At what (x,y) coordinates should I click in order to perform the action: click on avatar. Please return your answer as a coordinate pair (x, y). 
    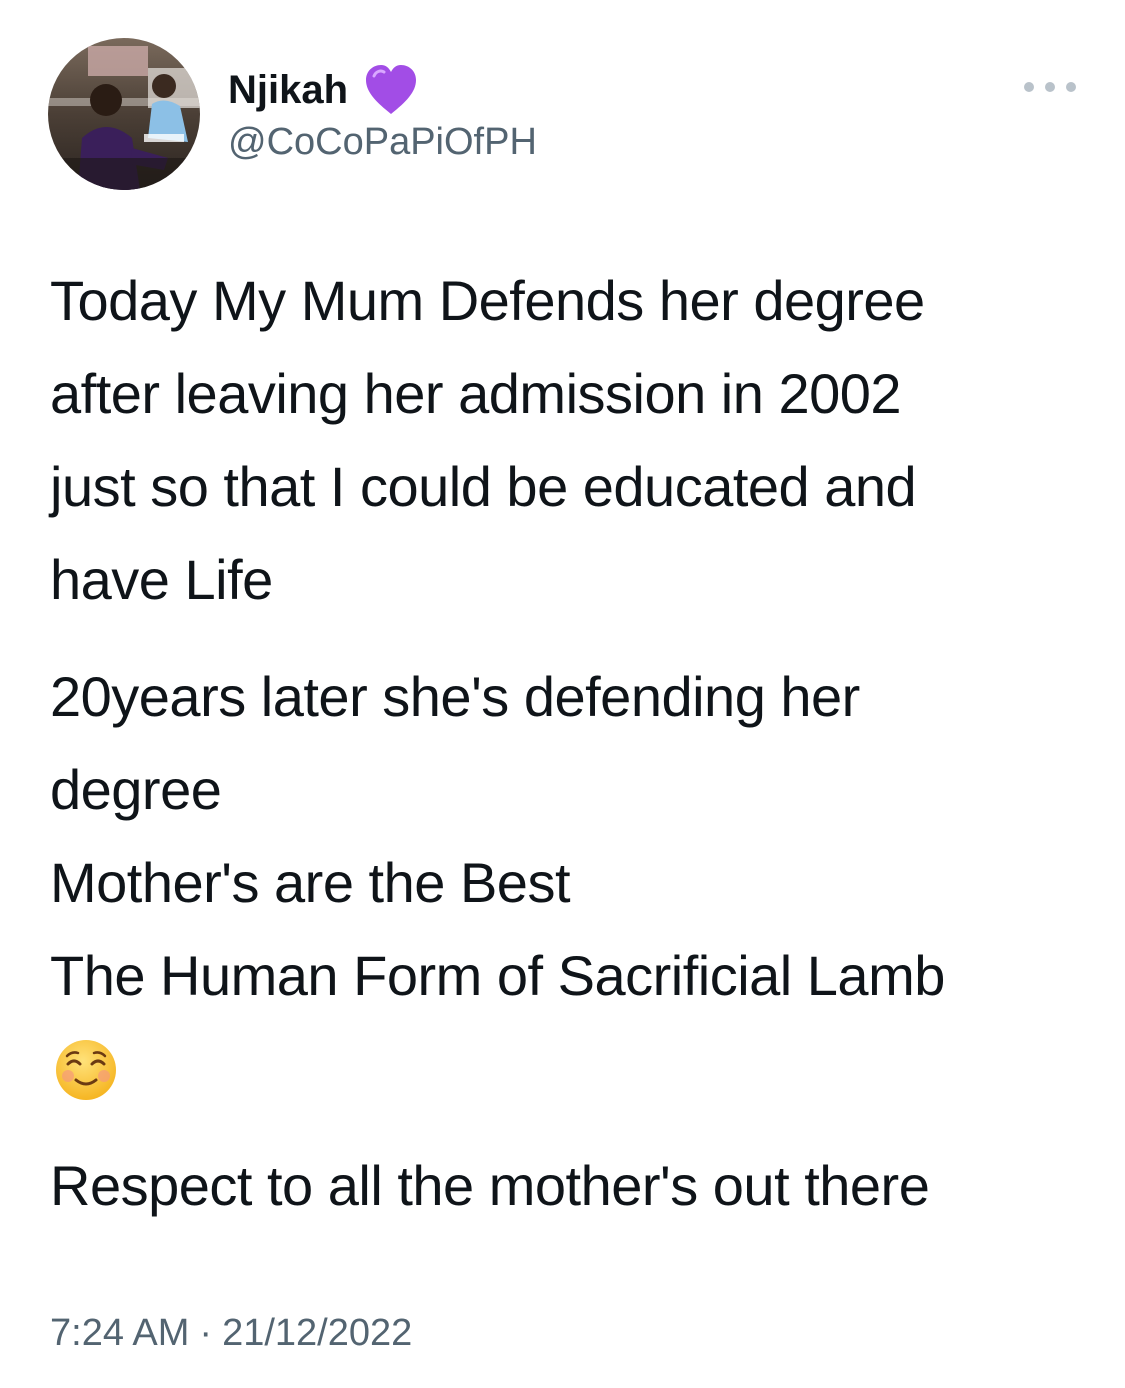
    Looking at the image, I should click on (124, 114).